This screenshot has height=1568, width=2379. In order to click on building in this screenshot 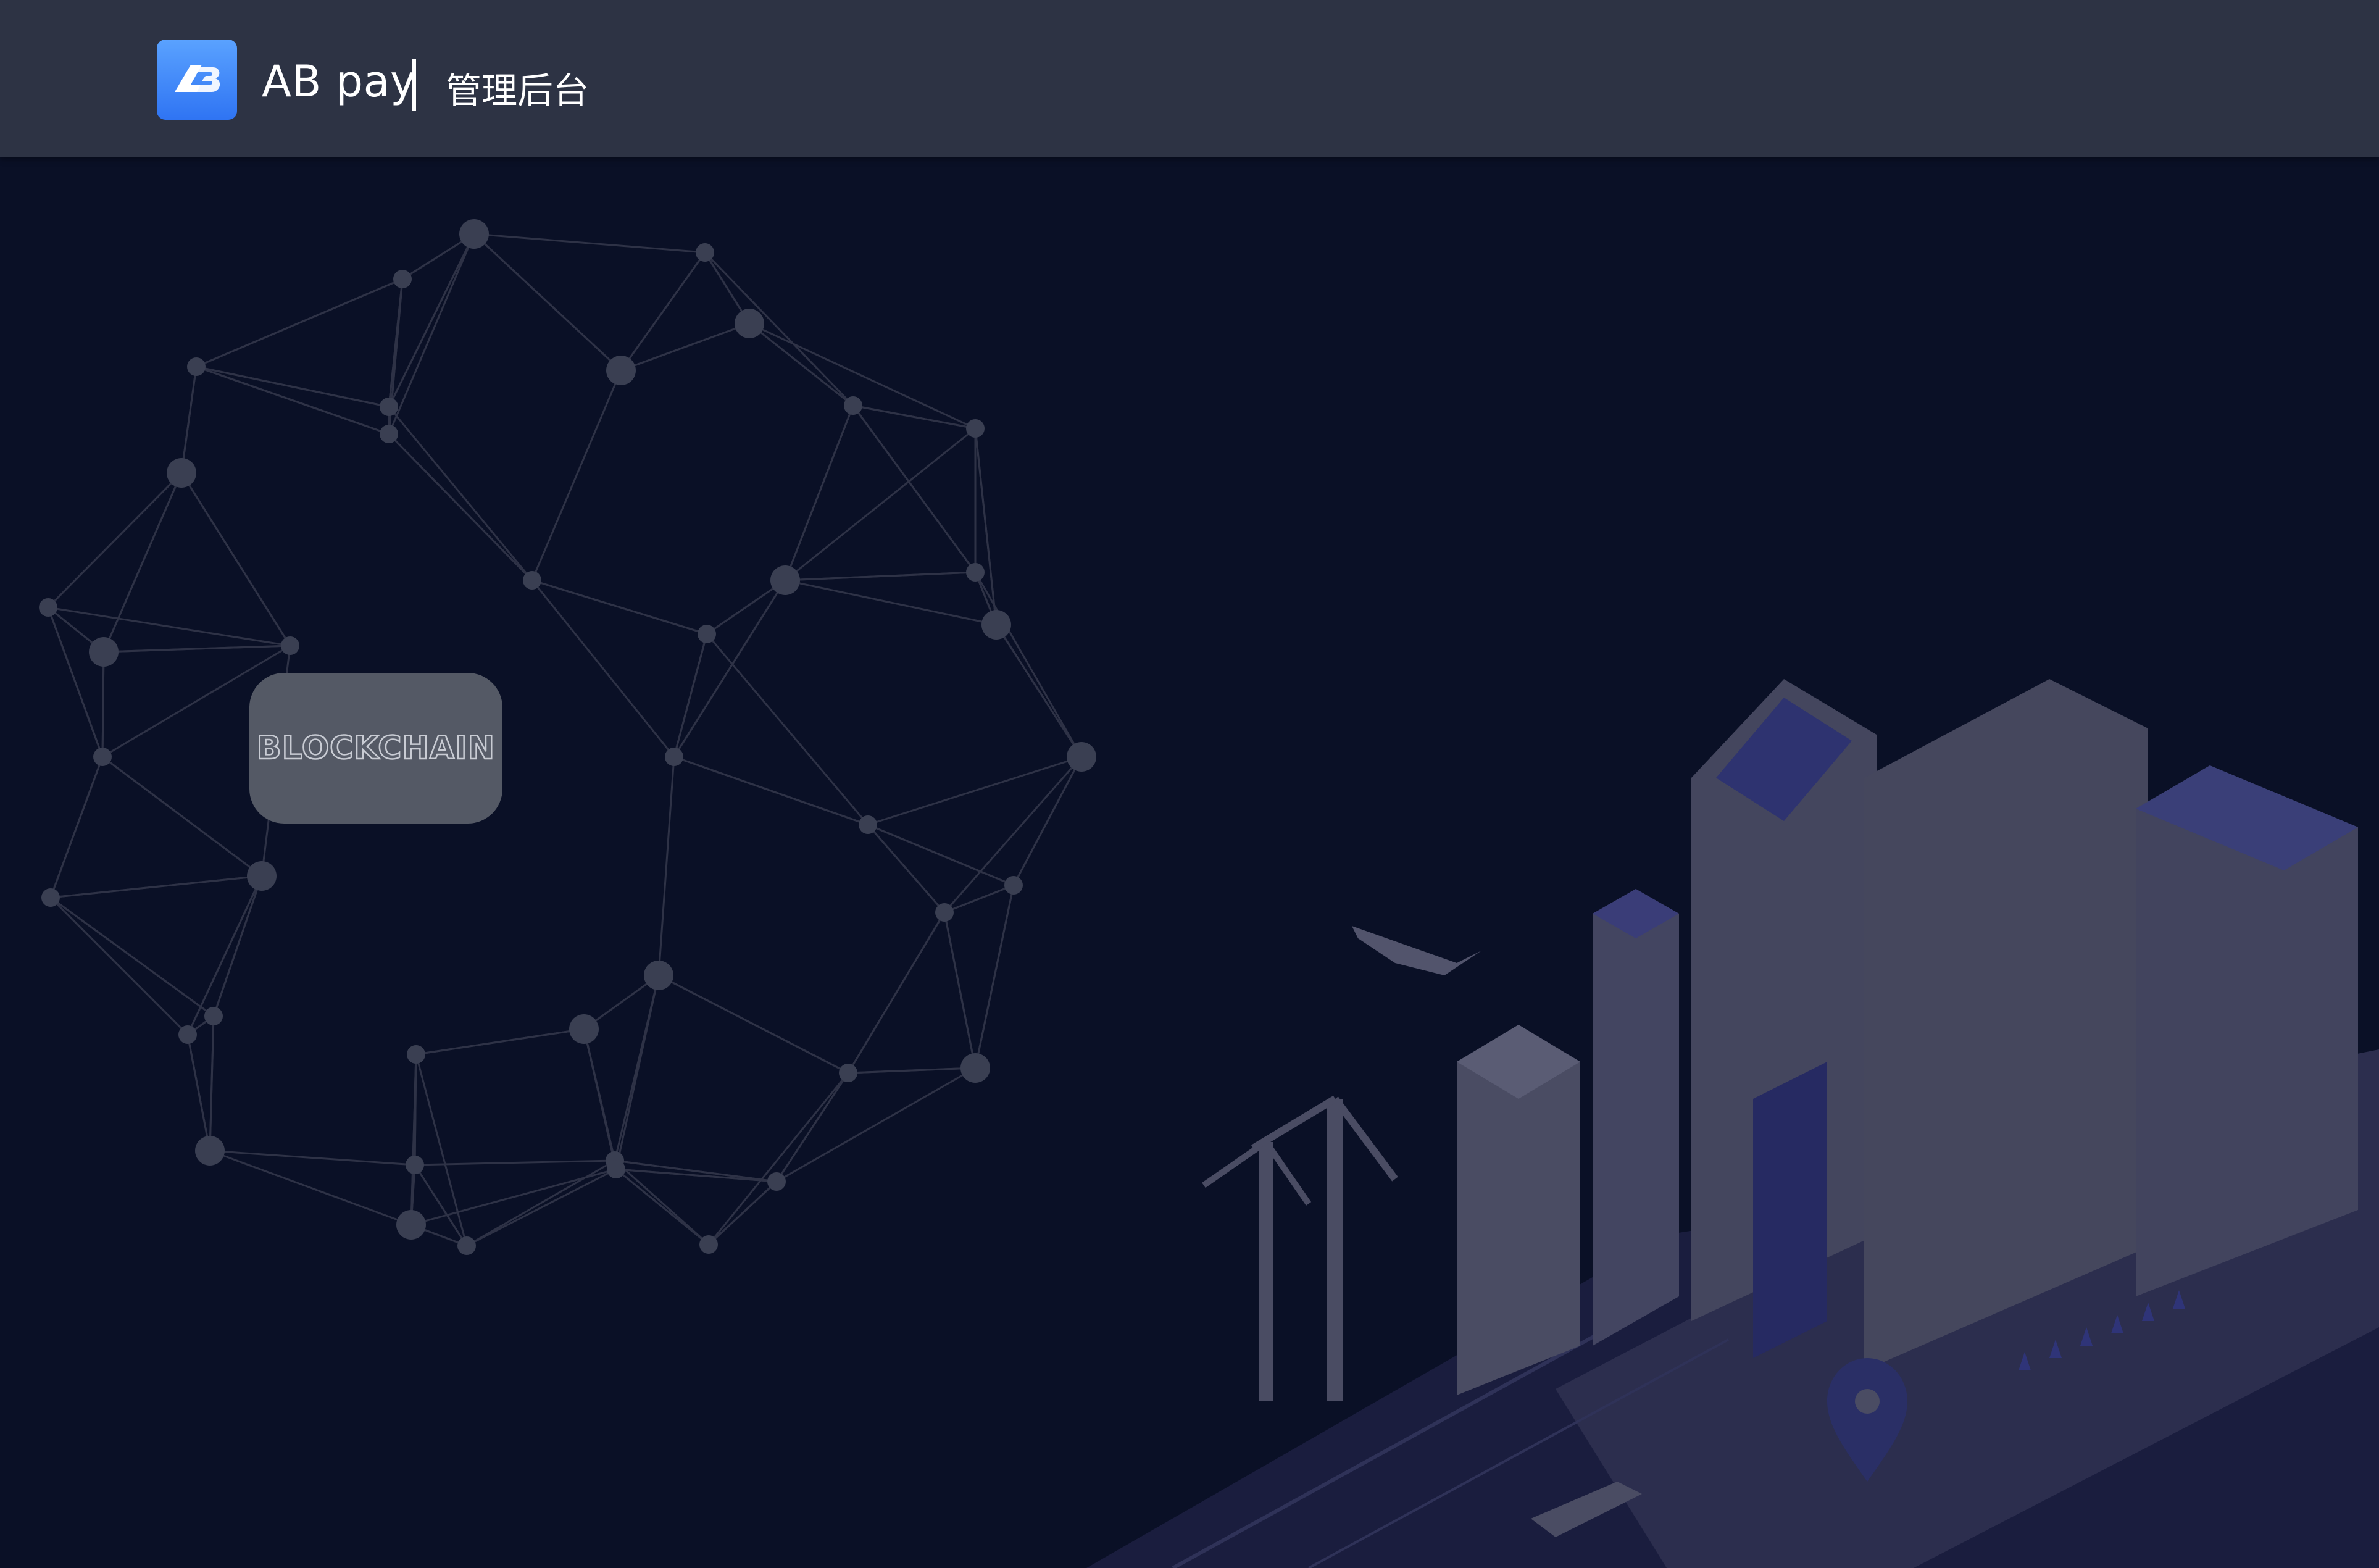, I will do `click(1636, 1117)`.